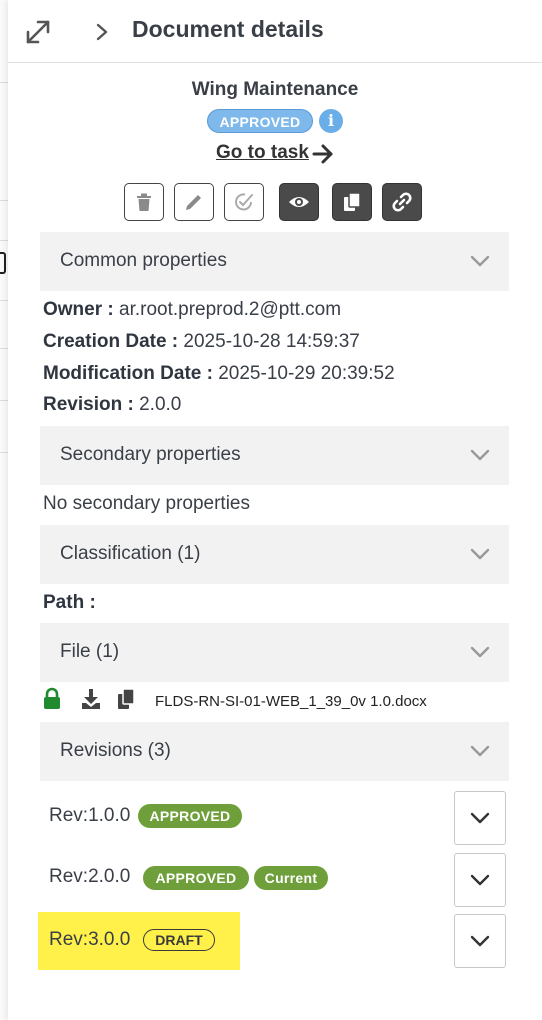  Describe the element at coordinates (230, 309) in the screenshot. I see `owner-value: ar.root.preprod.2@ptt.com` at that location.